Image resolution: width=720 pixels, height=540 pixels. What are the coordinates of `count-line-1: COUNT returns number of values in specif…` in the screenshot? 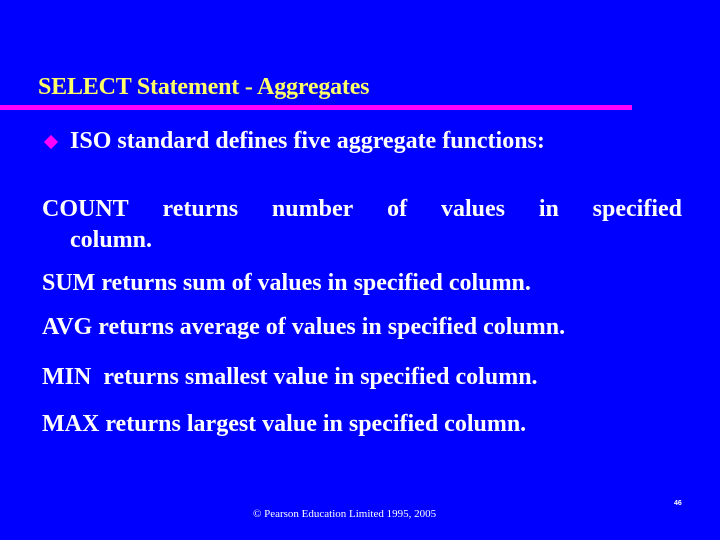 It's located at (362, 209).